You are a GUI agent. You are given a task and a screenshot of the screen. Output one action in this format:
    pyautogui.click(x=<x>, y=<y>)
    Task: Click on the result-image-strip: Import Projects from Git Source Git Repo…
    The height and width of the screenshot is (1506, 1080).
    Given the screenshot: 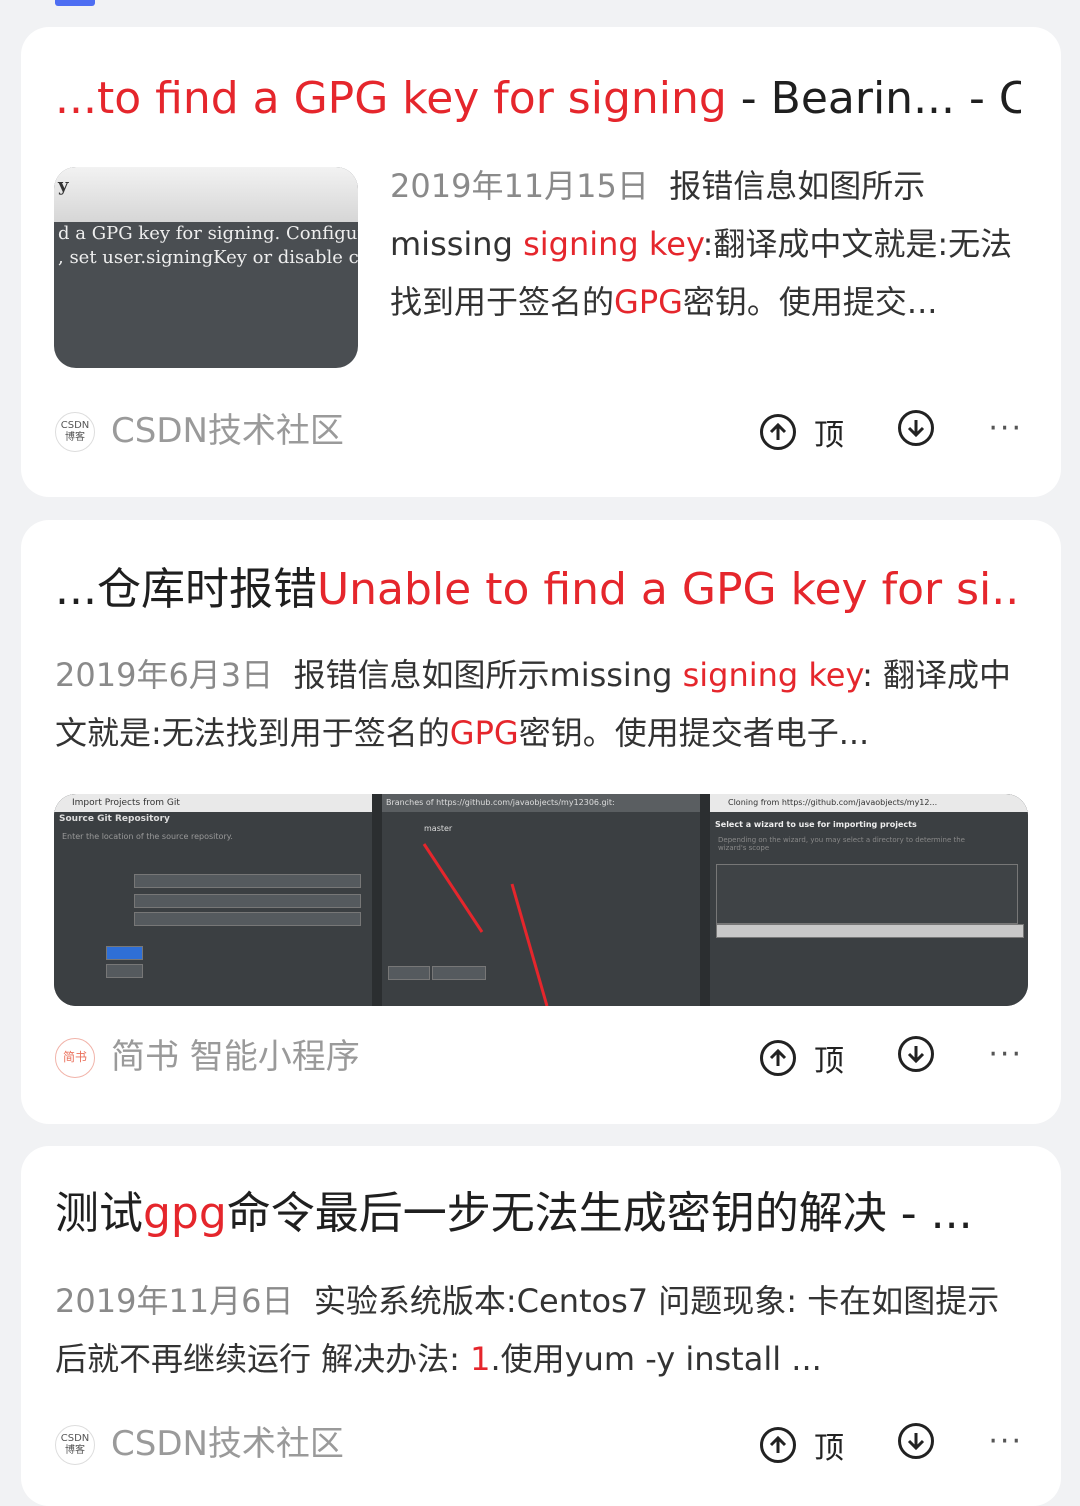 What is the action you would take?
    pyautogui.click(x=541, y=900)
    